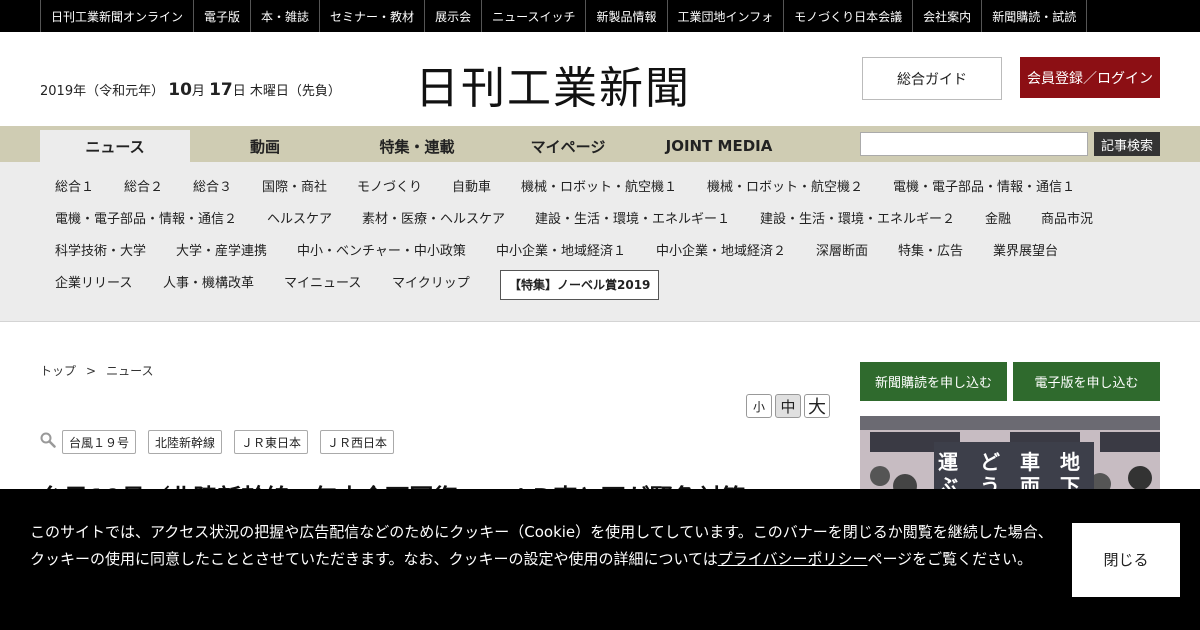  What do you see at coordinates (381, 252) in the screenshot?
I see `cat-sme-venture: 中小・ベンチャー・中小政策` at bounding box center [381, 252].